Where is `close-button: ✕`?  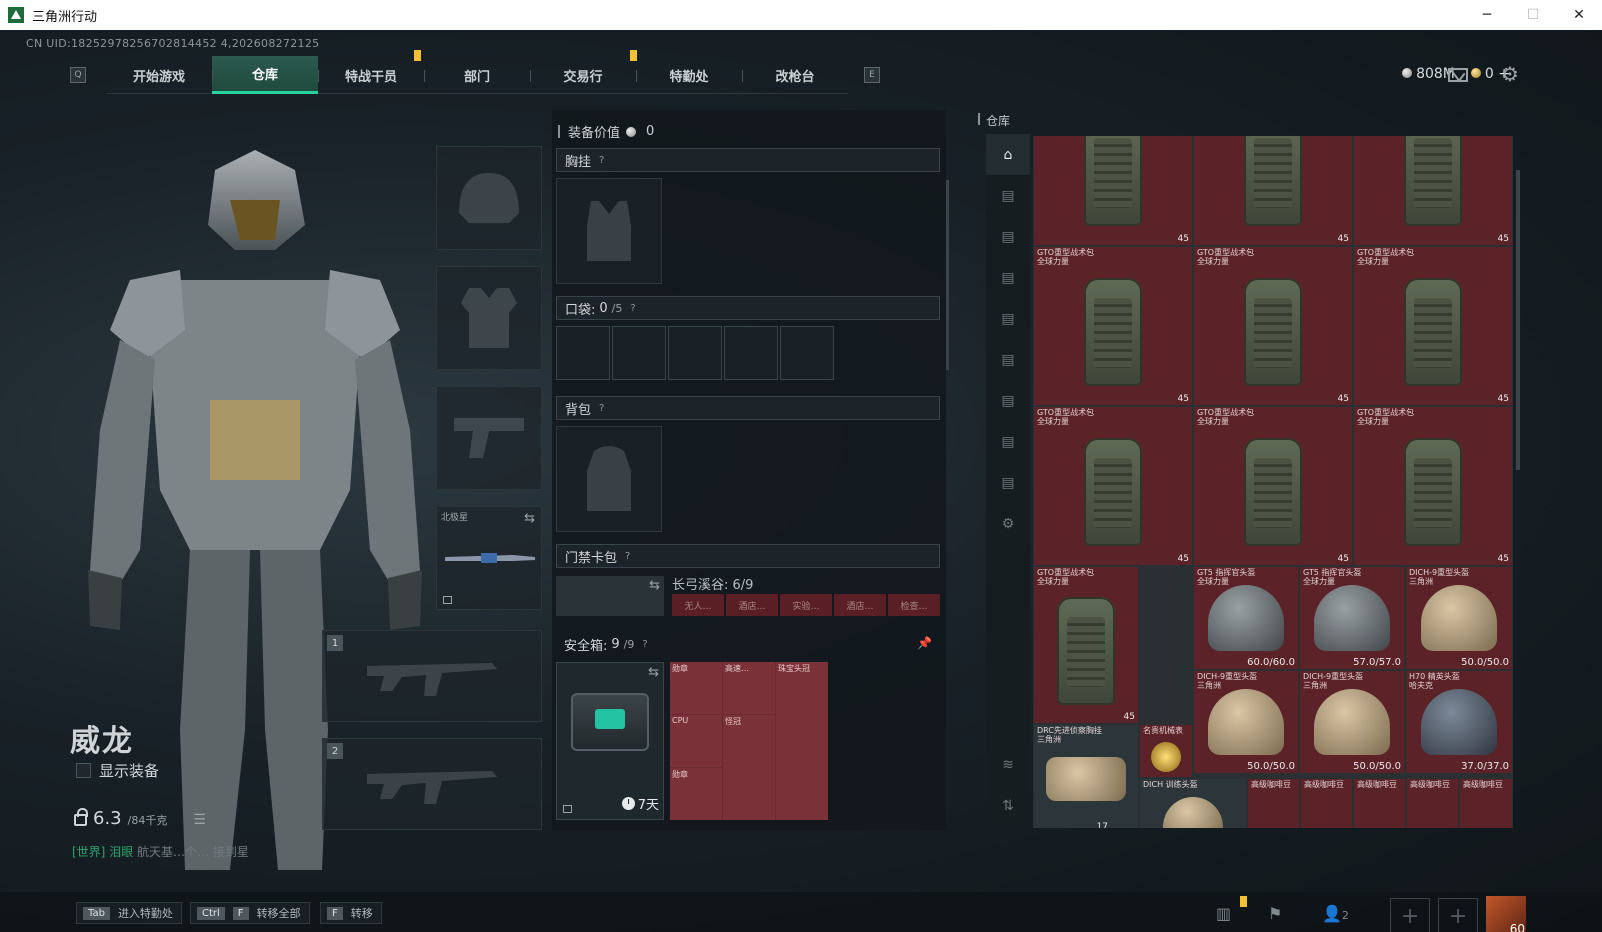
close-button: ✕ is located at coordinates (1579, 15).